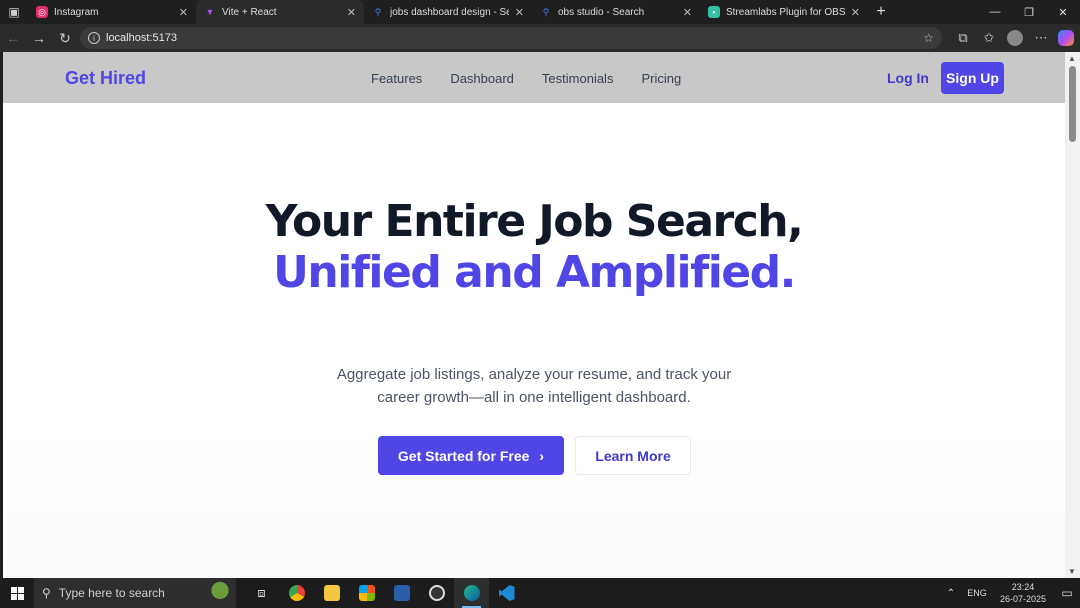 This screenshot has width=1080, height=608. I want to click on taskbar-search: ⚲ Type here to search, so click(135, 593).